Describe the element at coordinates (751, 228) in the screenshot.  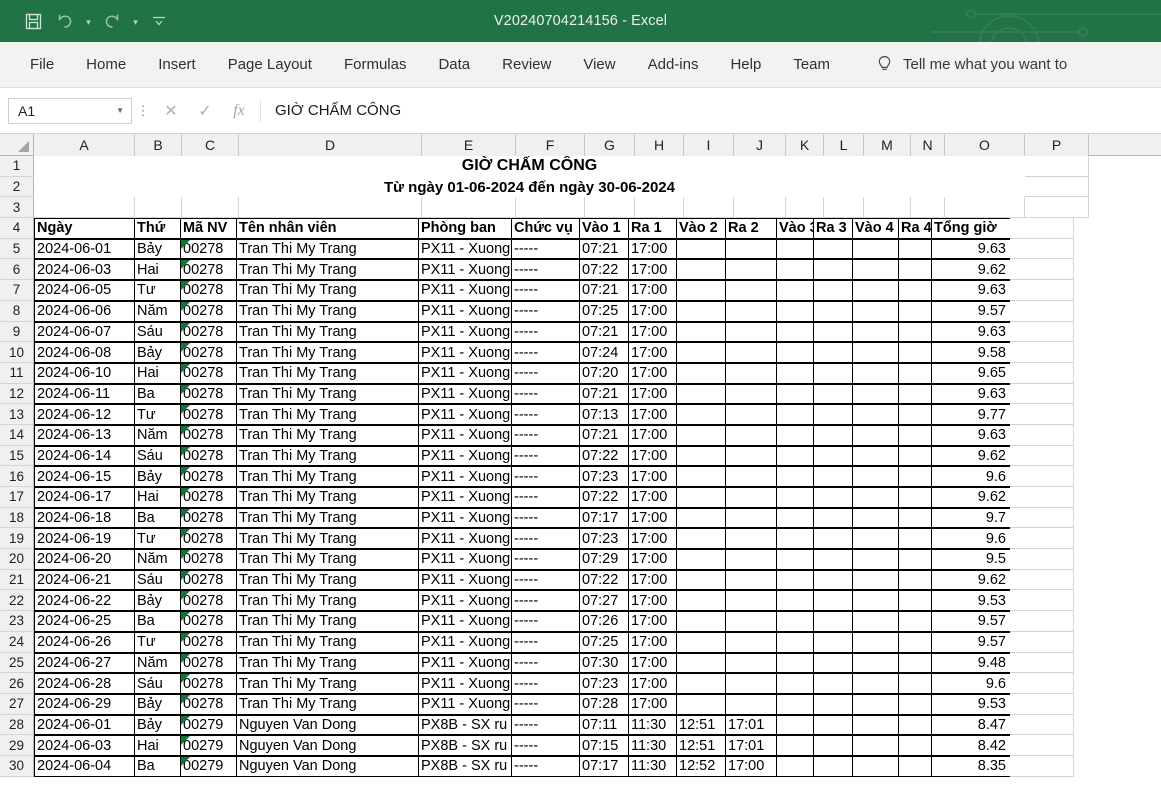
I see `table-header-J: Ra 2` at that location.